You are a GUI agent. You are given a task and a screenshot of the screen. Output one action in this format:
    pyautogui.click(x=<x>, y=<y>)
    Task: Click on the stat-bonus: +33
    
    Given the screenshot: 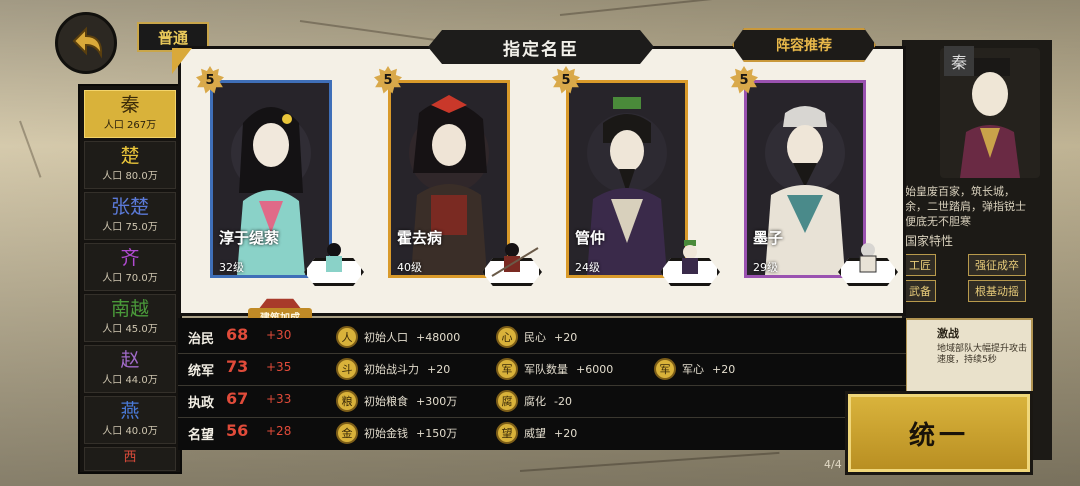 What is the action you would take?
    pyautogui.click(x=279, y=399)
    